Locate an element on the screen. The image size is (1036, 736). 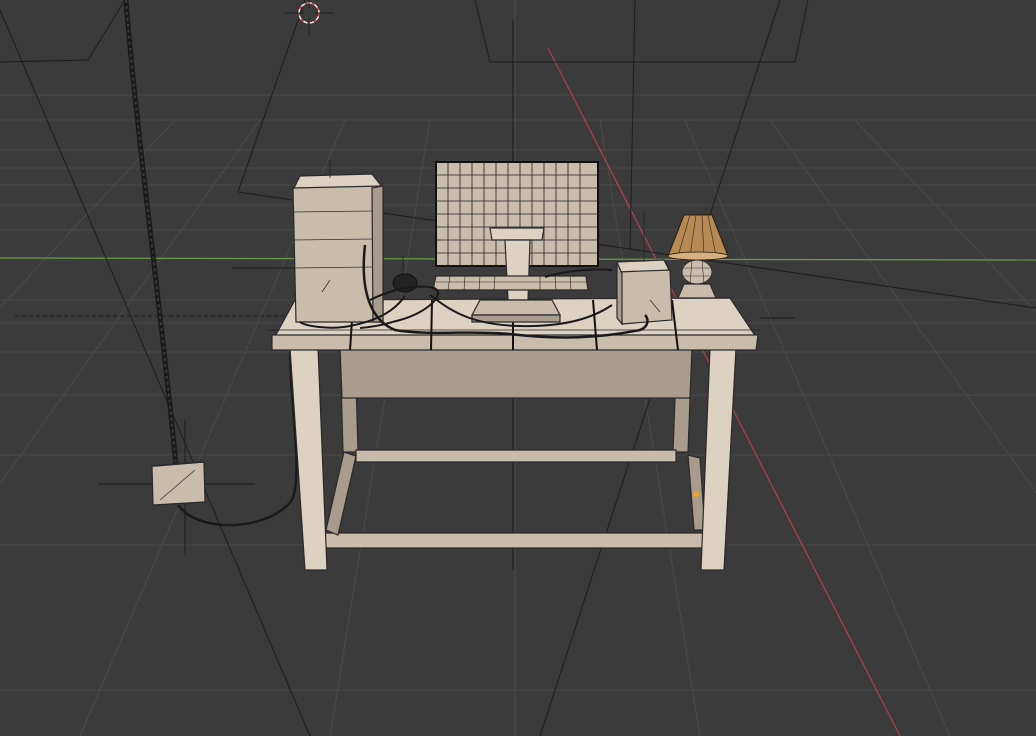
3d-cursor is located at coordinates (309, 18).